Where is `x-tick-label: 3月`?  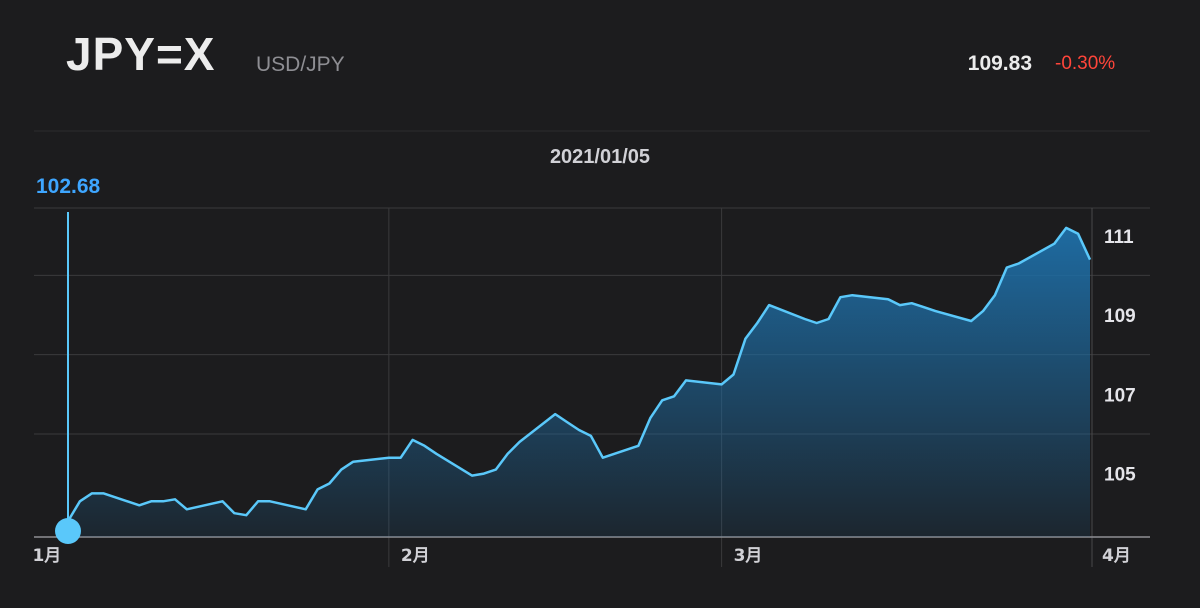
x-tick-label: 3月 is located at coordinates (748, 556).